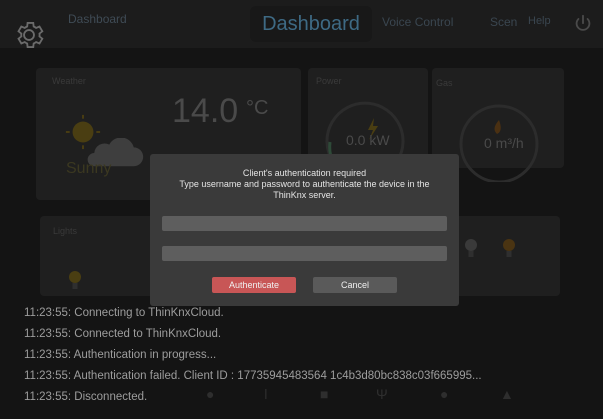 The width and height of the screenshot is (603, 419). What do you see at coordinates (539, 21) in the screenshot?
I see `help-link: Help` at bounding box center [539, 21].